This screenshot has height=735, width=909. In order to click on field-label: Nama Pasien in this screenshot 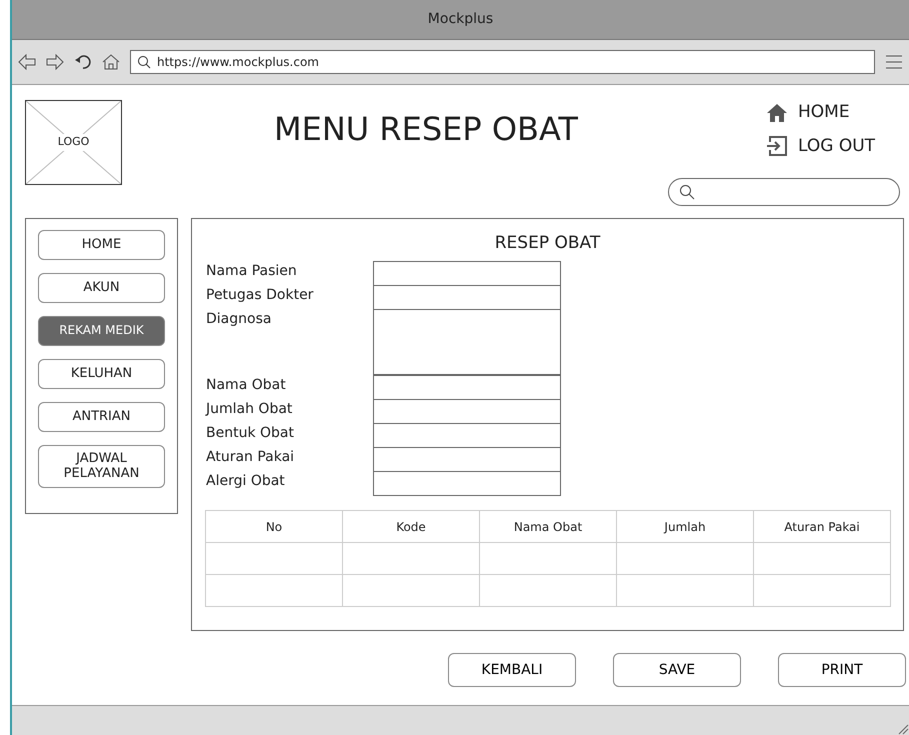, I will do `click(251, 271)`.